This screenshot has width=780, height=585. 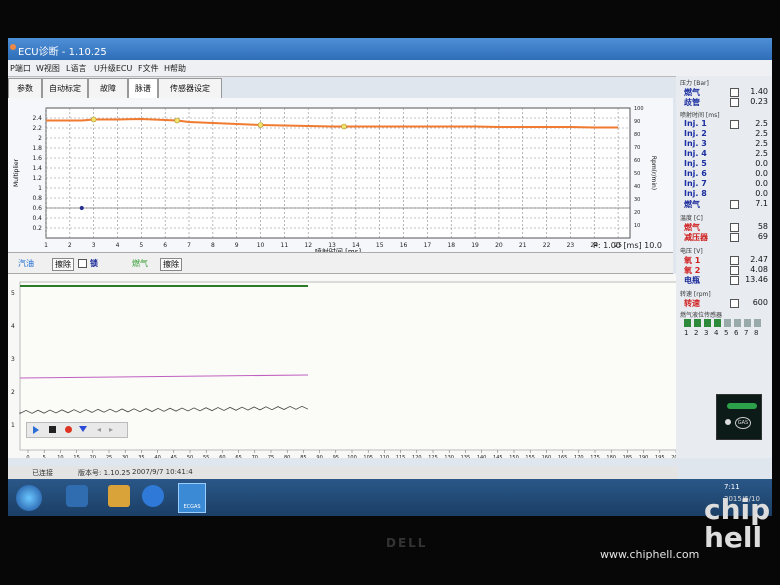 What do you see at coordinates (319, 456) in the screenshot?
I see `lower-x-tick: 90` at bounding box center [319, 456].